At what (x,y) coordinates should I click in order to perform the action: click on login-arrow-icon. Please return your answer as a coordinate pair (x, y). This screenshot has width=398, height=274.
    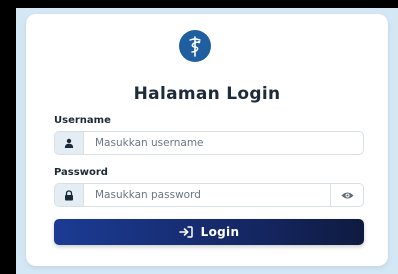
    Looking at the image, I should click on (185, 232).